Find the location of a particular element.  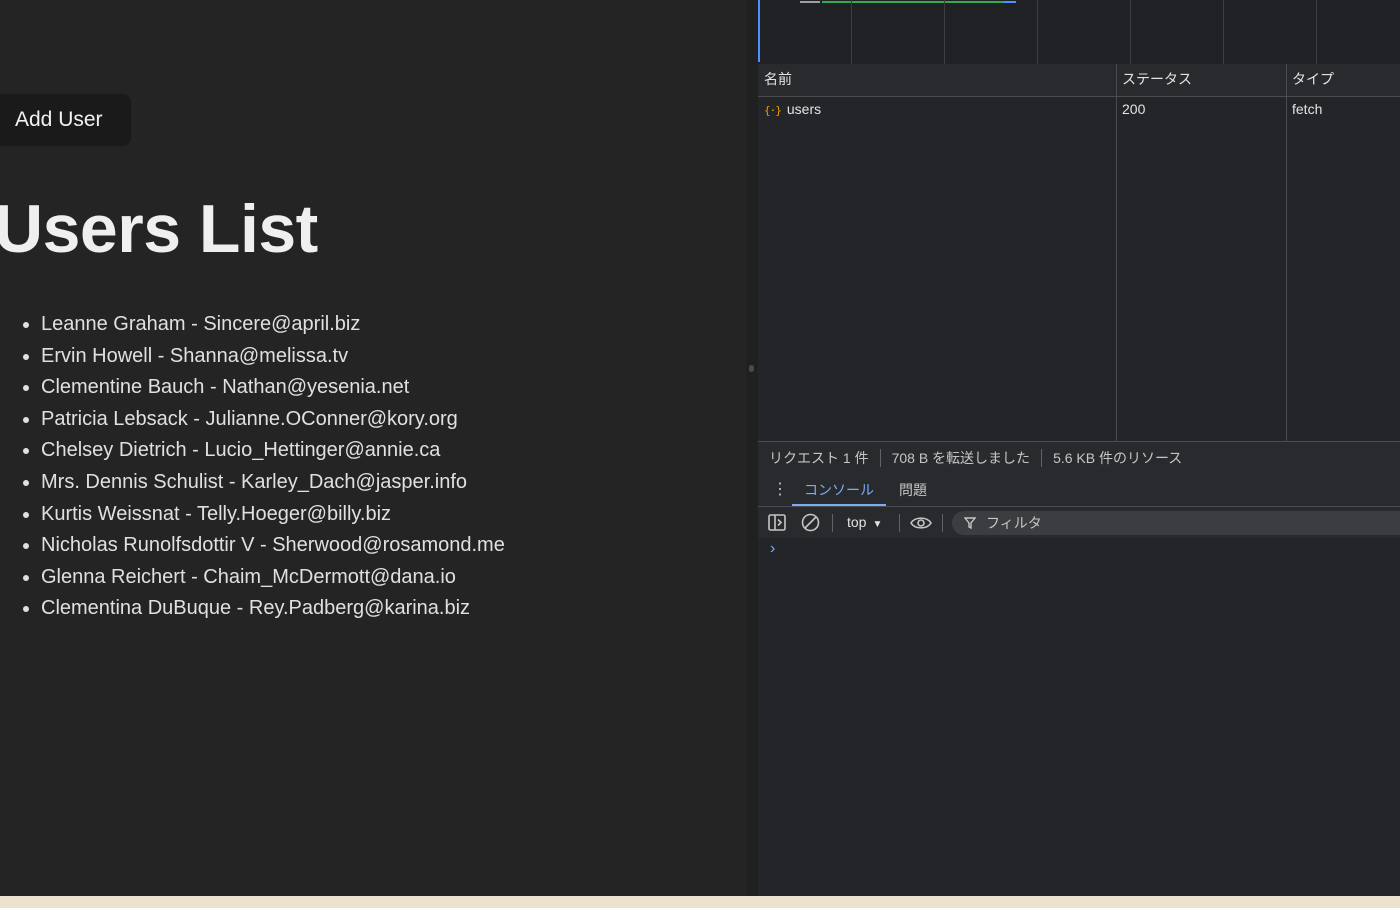

resources-size: 5.6 KB 件のリソース is located at coordinates (1118, 458).